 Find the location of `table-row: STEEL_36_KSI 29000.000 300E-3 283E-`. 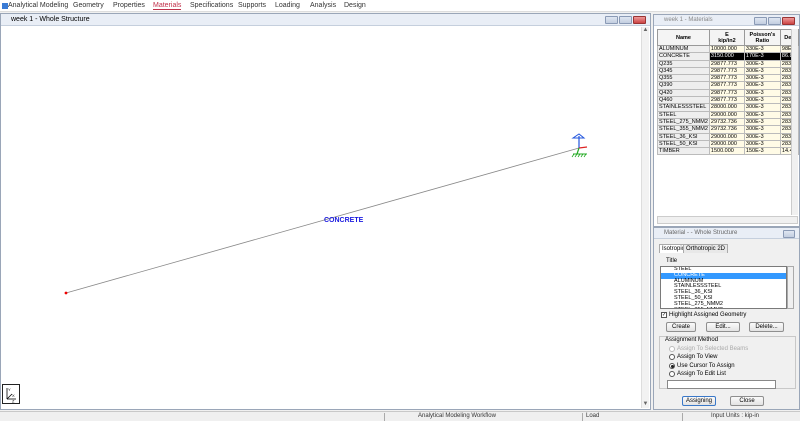

table-row: STEEL_36_KSI 29000.000 300E-3 283E- is located at coordinates (728, 136).